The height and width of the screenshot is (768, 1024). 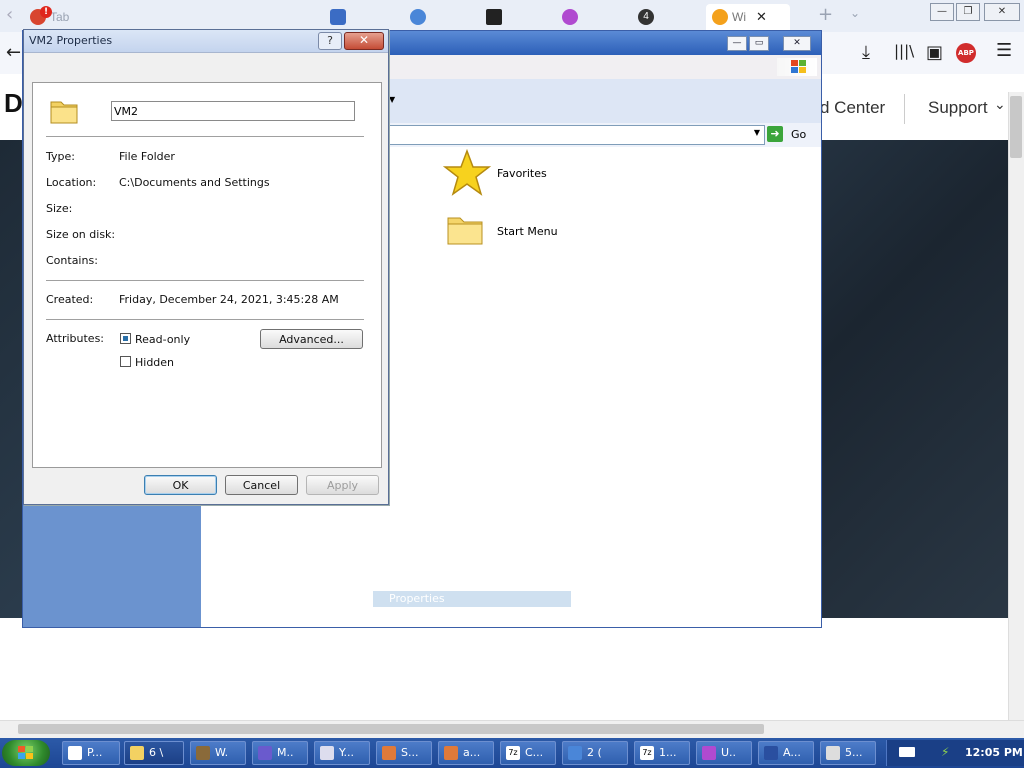 I want to click on tab-media, so click(x=570, y=17).